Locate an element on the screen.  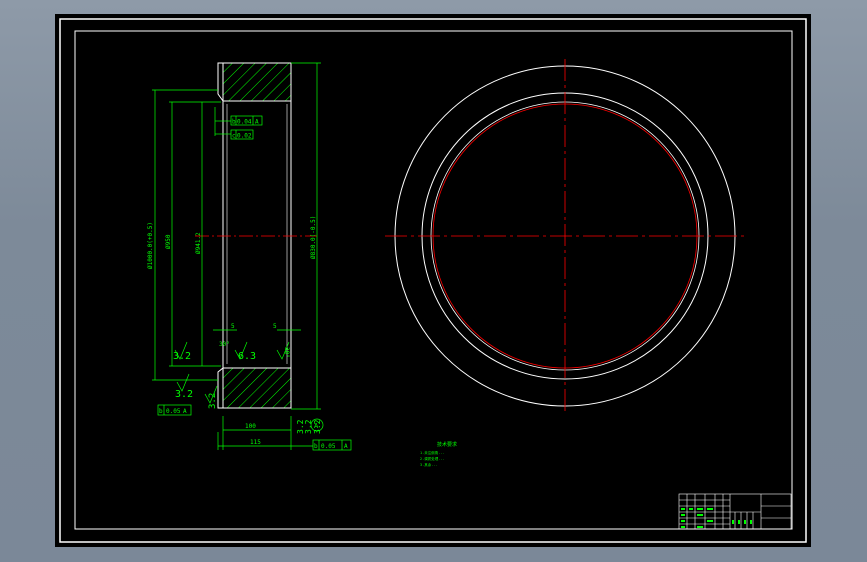
roughness-4: 3.2 is located at coordinates (213, 401).